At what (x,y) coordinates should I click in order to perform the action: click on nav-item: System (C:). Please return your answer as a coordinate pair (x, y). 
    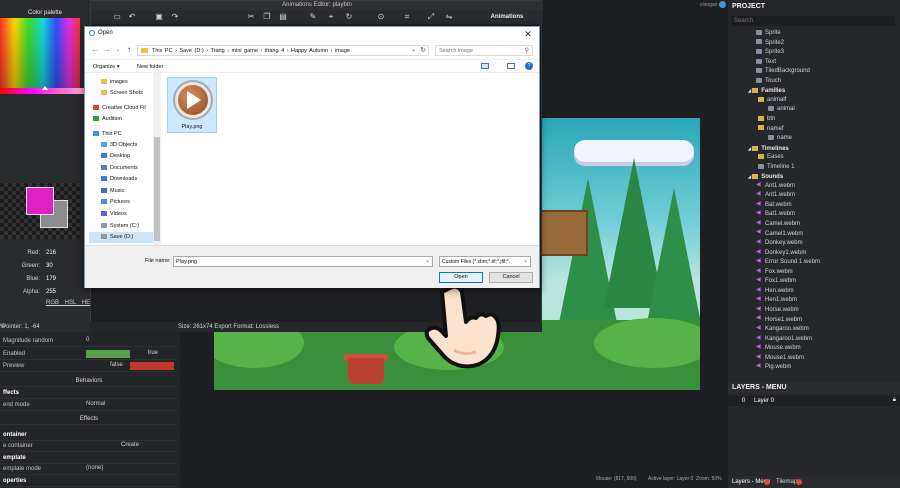
    Looking at the image, I should click on (122, 226).